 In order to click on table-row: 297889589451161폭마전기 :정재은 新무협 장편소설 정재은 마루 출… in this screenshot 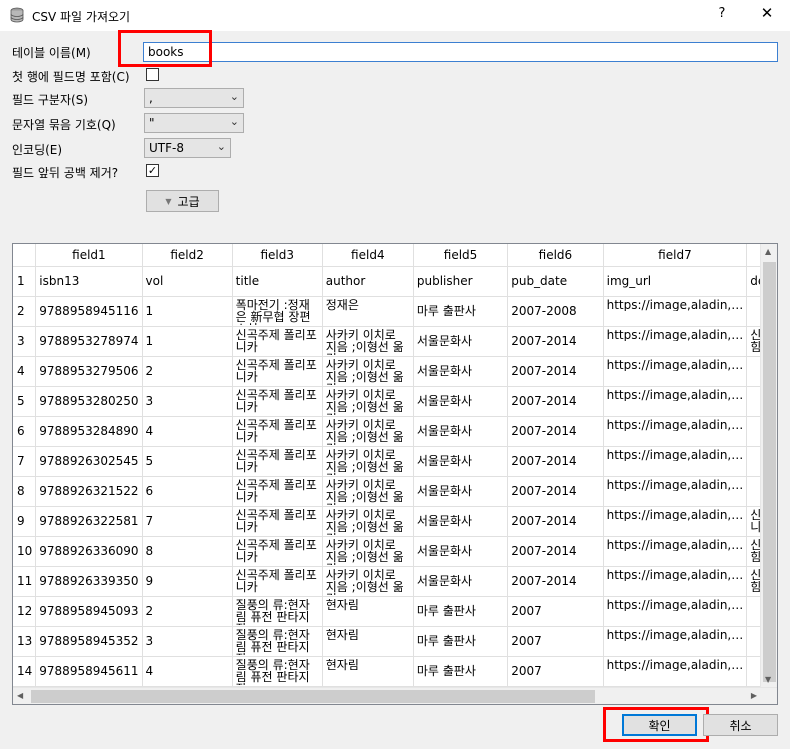, I will do `click(395, 311)`.